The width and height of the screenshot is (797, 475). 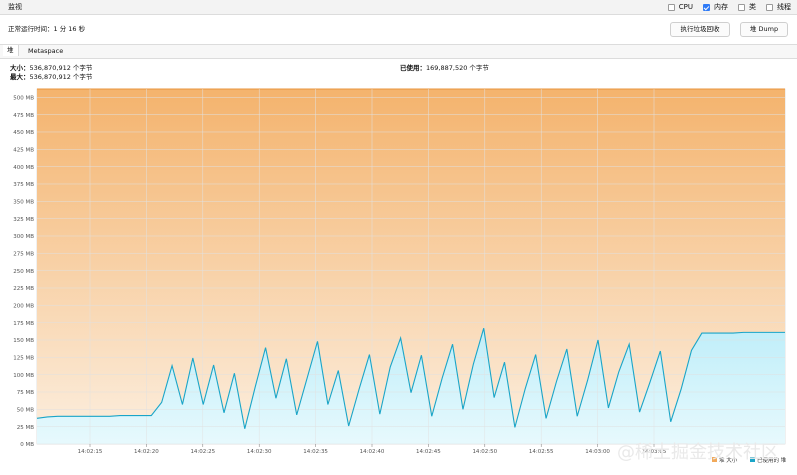 What do you see at coordinates (23, 116) in the screenshot?
I see `y-tick-label: 475 MB` at bounding box center [23, 116].